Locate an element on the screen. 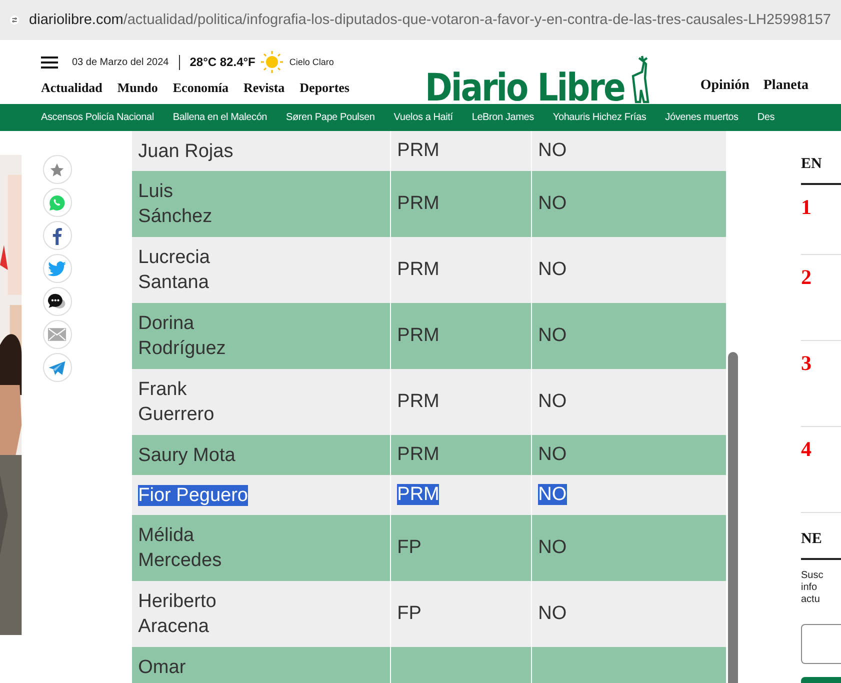  rank-number: 4 is located at coordinates (820, 470).